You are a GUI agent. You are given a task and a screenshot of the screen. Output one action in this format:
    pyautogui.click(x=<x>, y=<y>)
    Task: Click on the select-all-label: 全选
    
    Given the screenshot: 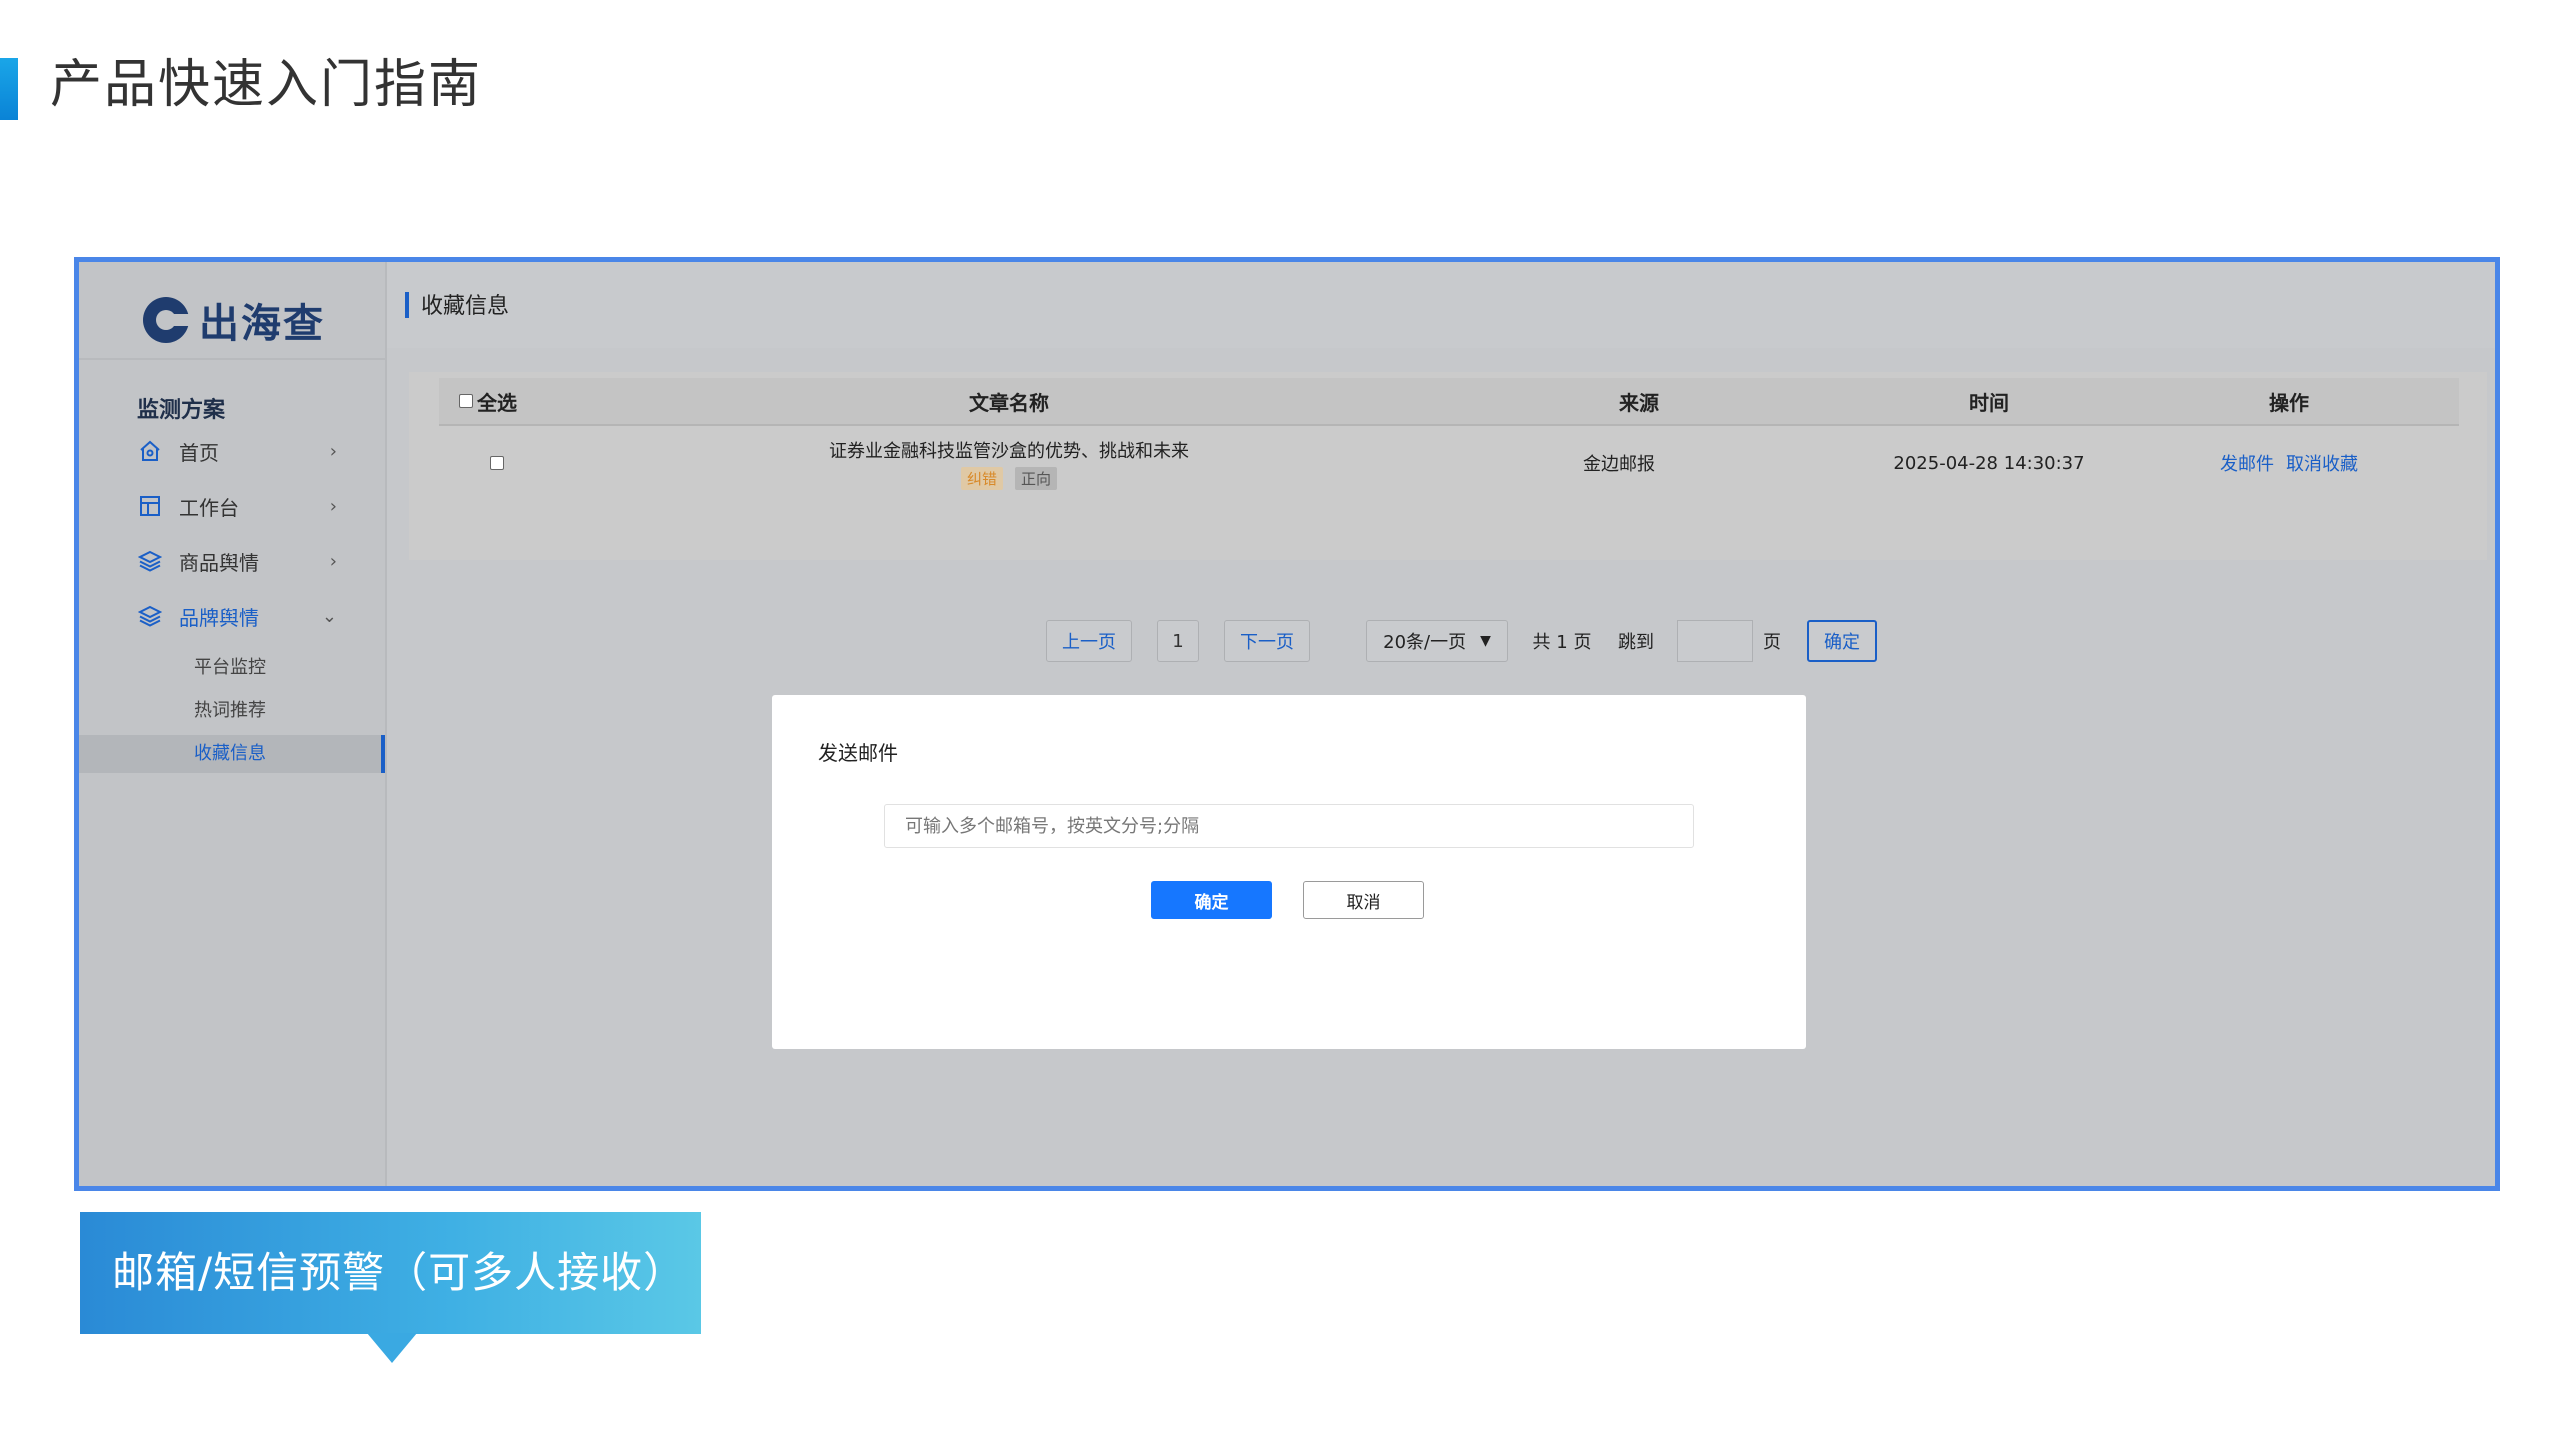 What is the action you would take?
    pyautogui.click(x=497, y=402)
    